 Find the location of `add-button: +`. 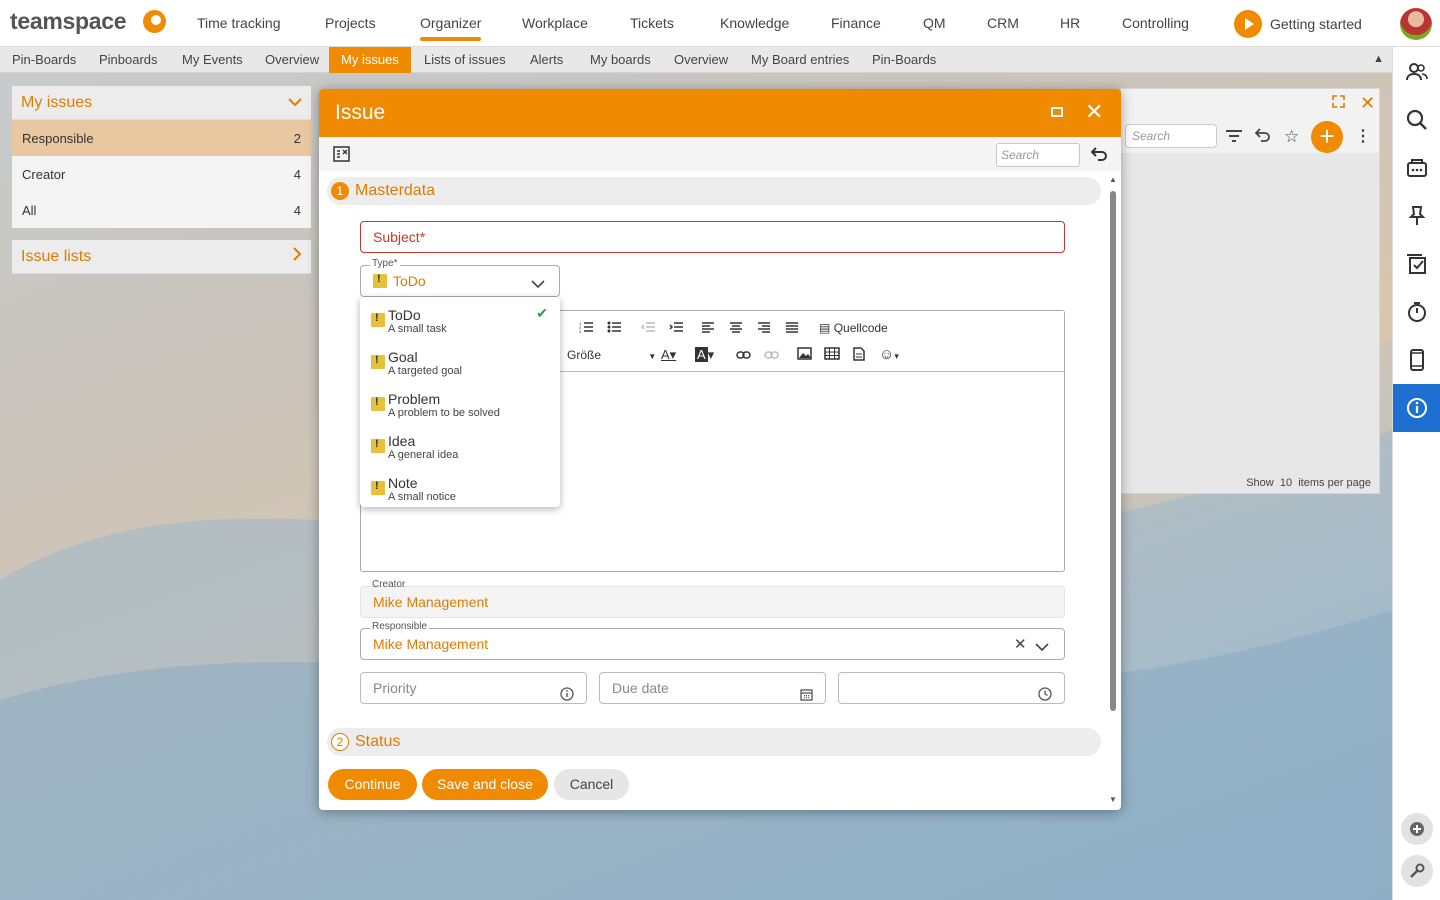

add-button: + is located at coordinates (1327, 137).